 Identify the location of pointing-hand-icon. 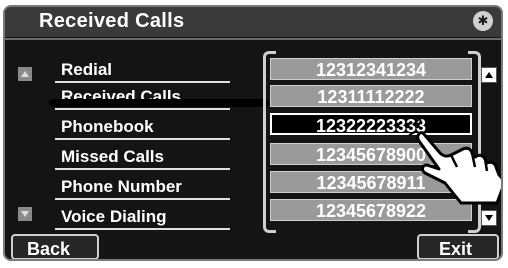
(454, 159).